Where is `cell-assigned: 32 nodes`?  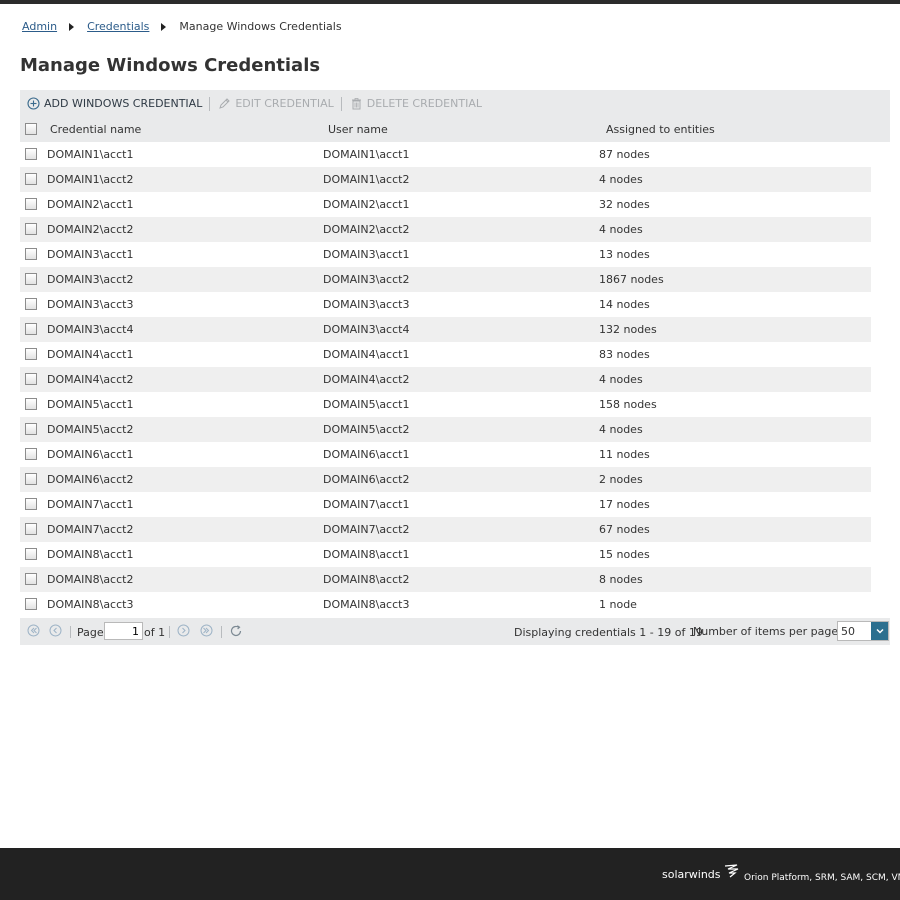 cell-assigned: 32 nodes is located at coordinates (624, 204).